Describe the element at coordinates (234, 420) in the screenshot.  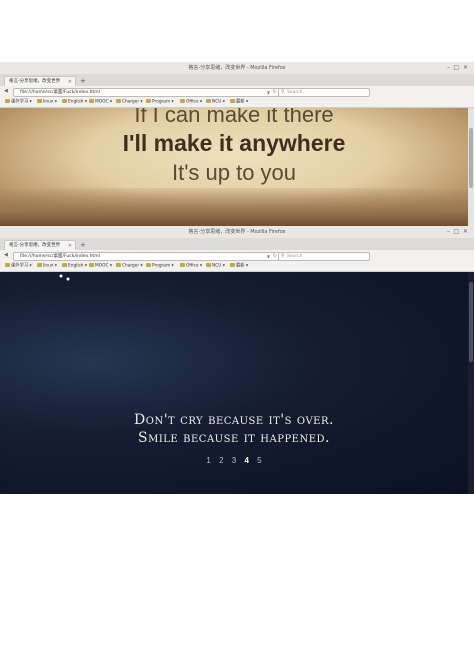
I see `quote-line-1: Don't cry because it's over.` at that location.